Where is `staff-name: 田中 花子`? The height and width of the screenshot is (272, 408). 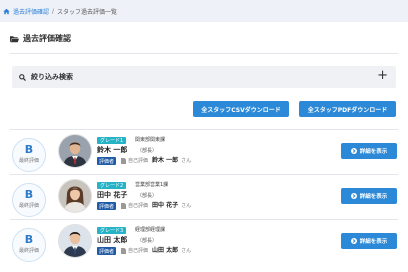
staff-name: 田中 花子 is located at coordinates (112, 195).